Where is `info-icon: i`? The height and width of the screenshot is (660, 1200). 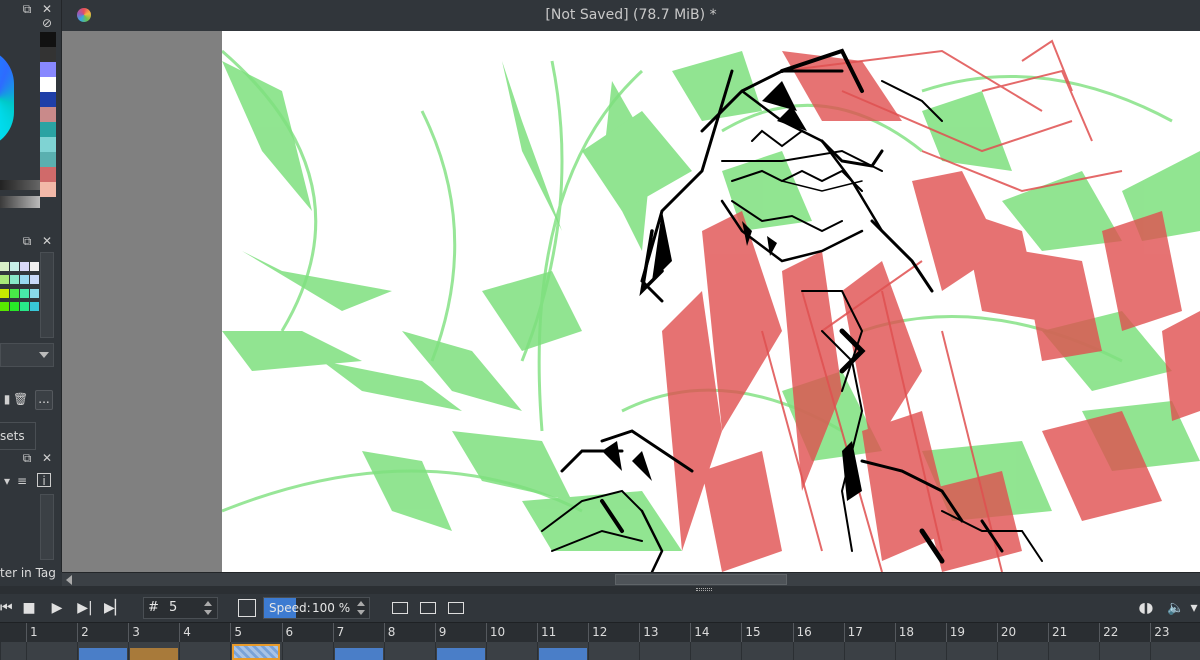
info-icon: i is located at coordinates (44, 480).